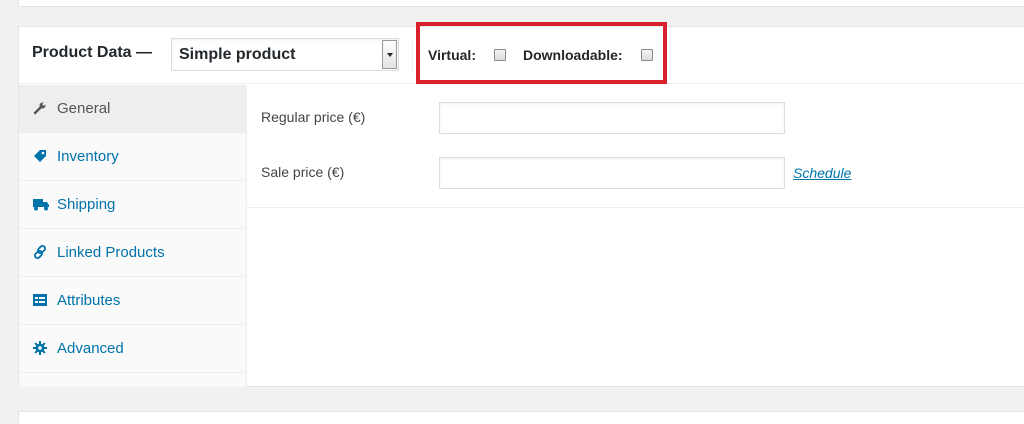 The image size is (1024, 424). What do you see at coordinates (412, 55) in the screenshot?
I see `header-divider` at bounding box center [412, 55].